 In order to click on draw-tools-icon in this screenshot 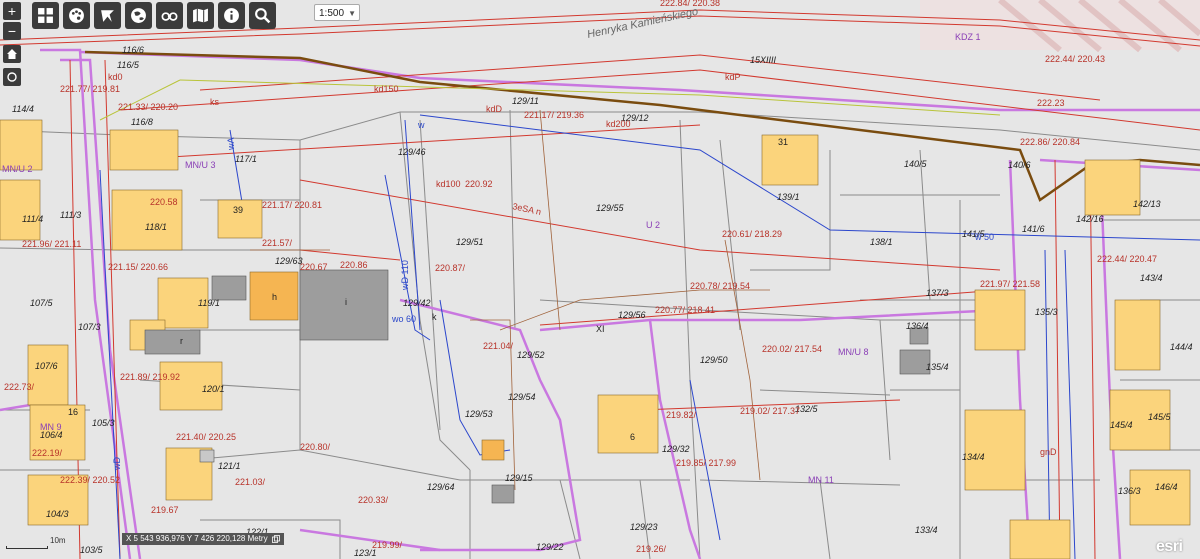, I will do `click(107, 16)`.